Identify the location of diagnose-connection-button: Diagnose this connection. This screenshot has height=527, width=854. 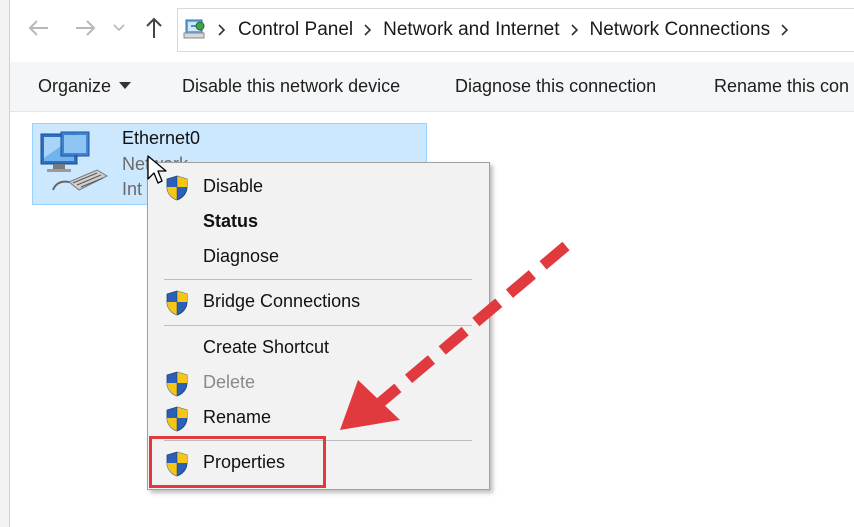
(555, 86).